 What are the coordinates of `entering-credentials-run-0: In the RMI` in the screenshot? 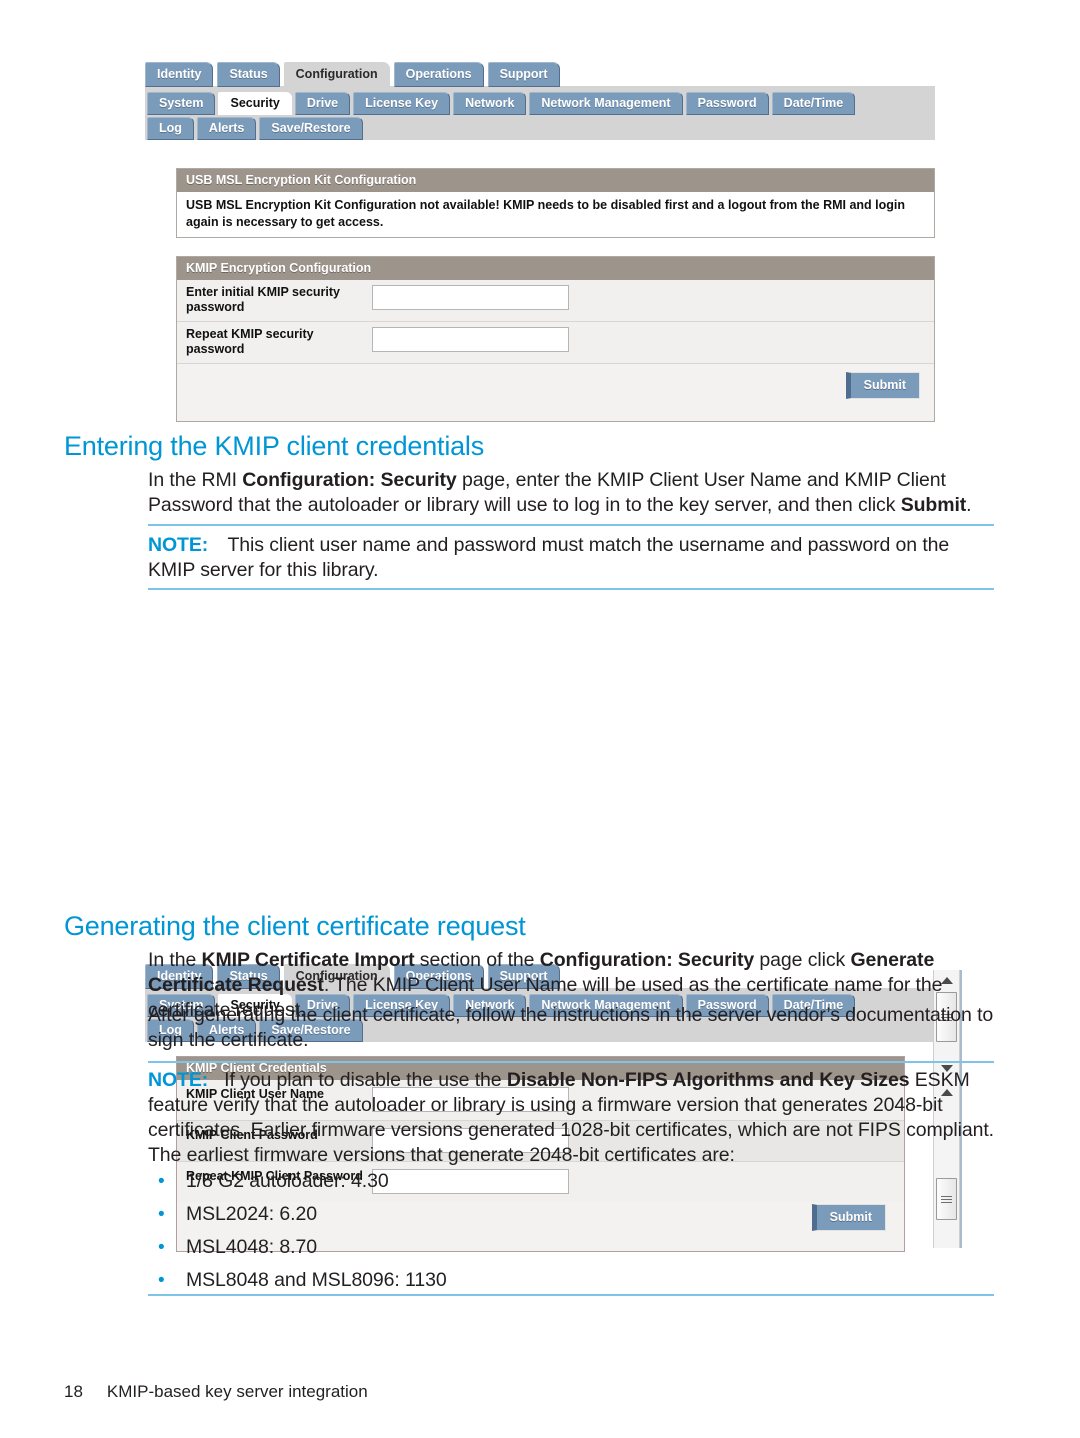 It's located at (195, 480).